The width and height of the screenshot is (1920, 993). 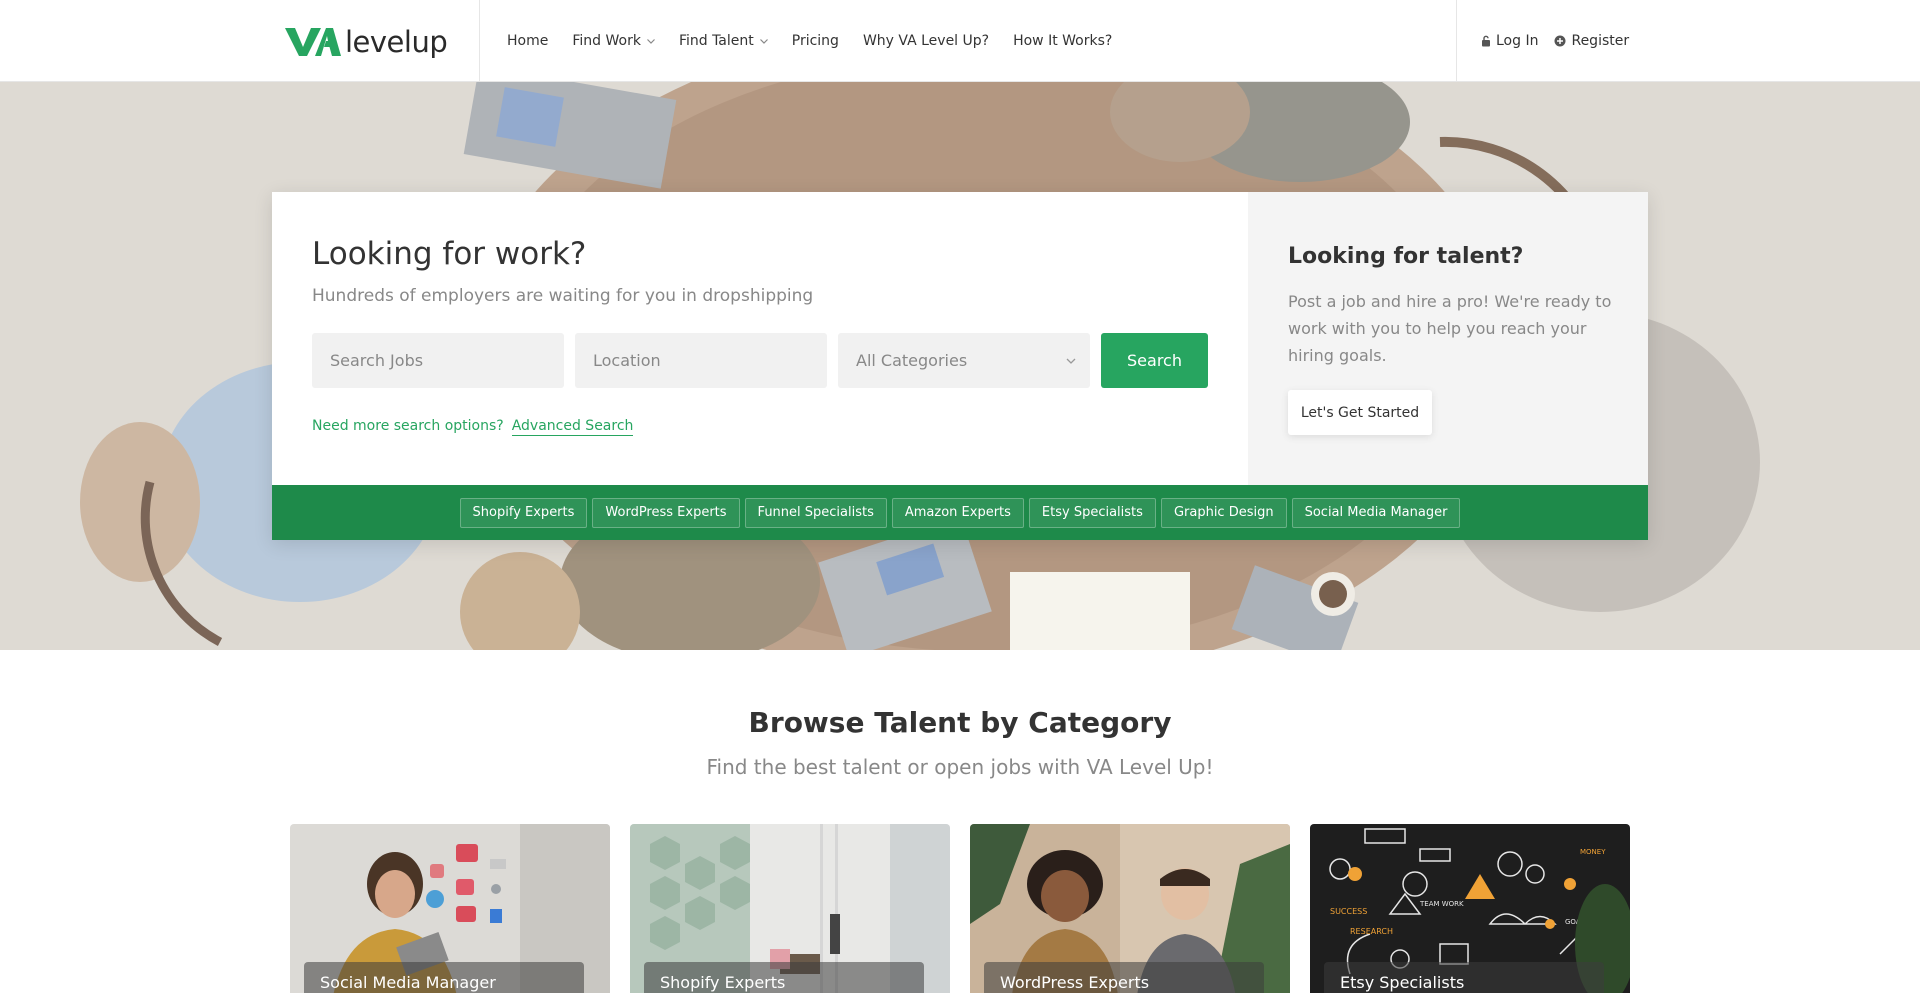 I want to click on search-jobs-input: Search Jobs, so click(x=438, y=360).